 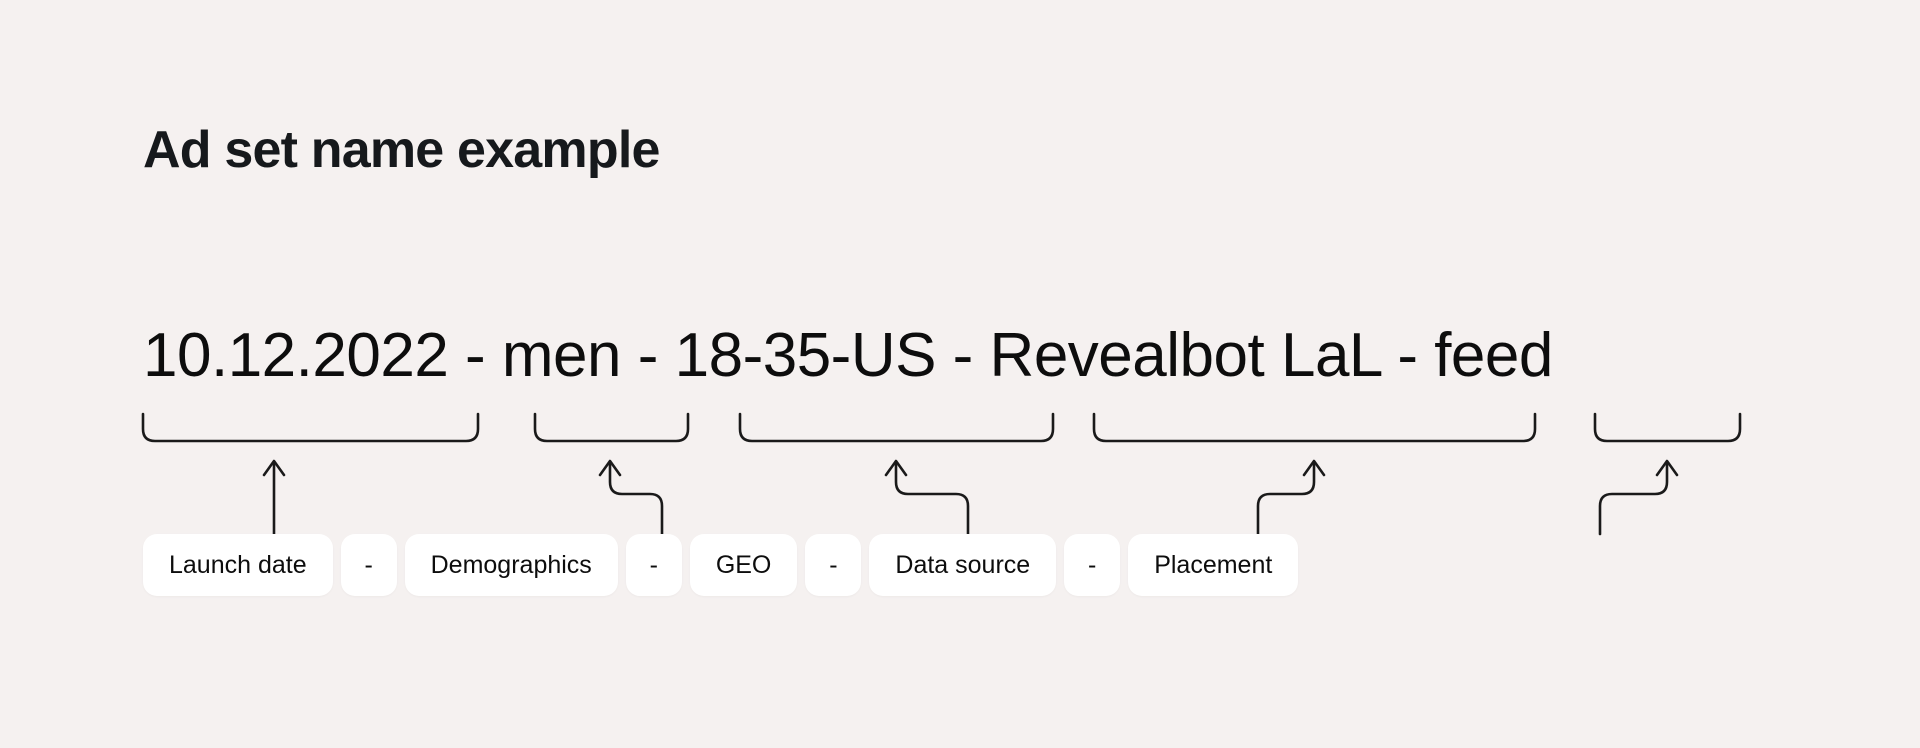 What do you see at coordinates (1314, 468) in the screenshot?
I see `arrowhead-data-source` at bounding box center [1314, 468].